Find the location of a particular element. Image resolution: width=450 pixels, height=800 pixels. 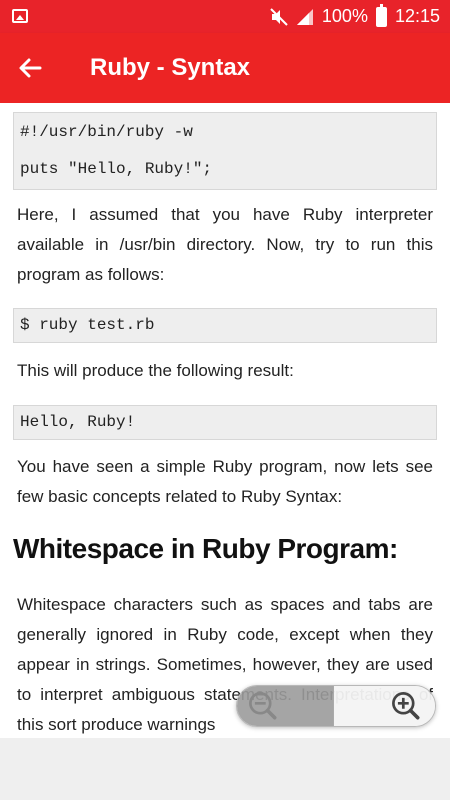

code-block-output: Hello, Ruby! is located at coordinates (225, 422).